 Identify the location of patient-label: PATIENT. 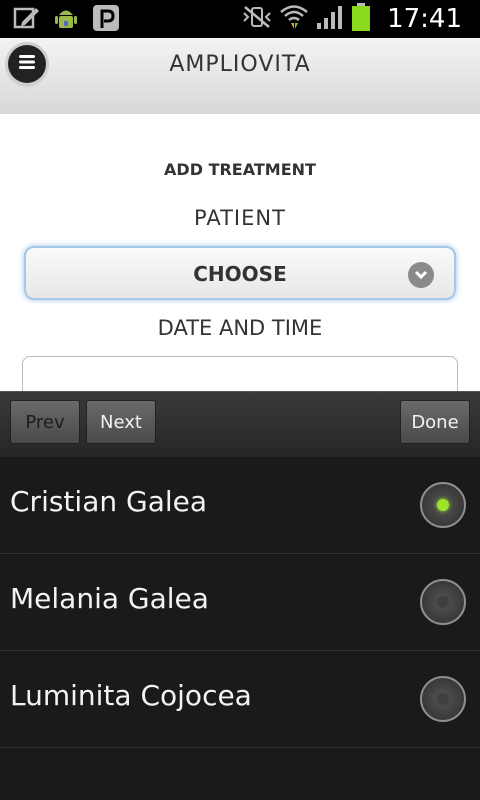
(240, 218).